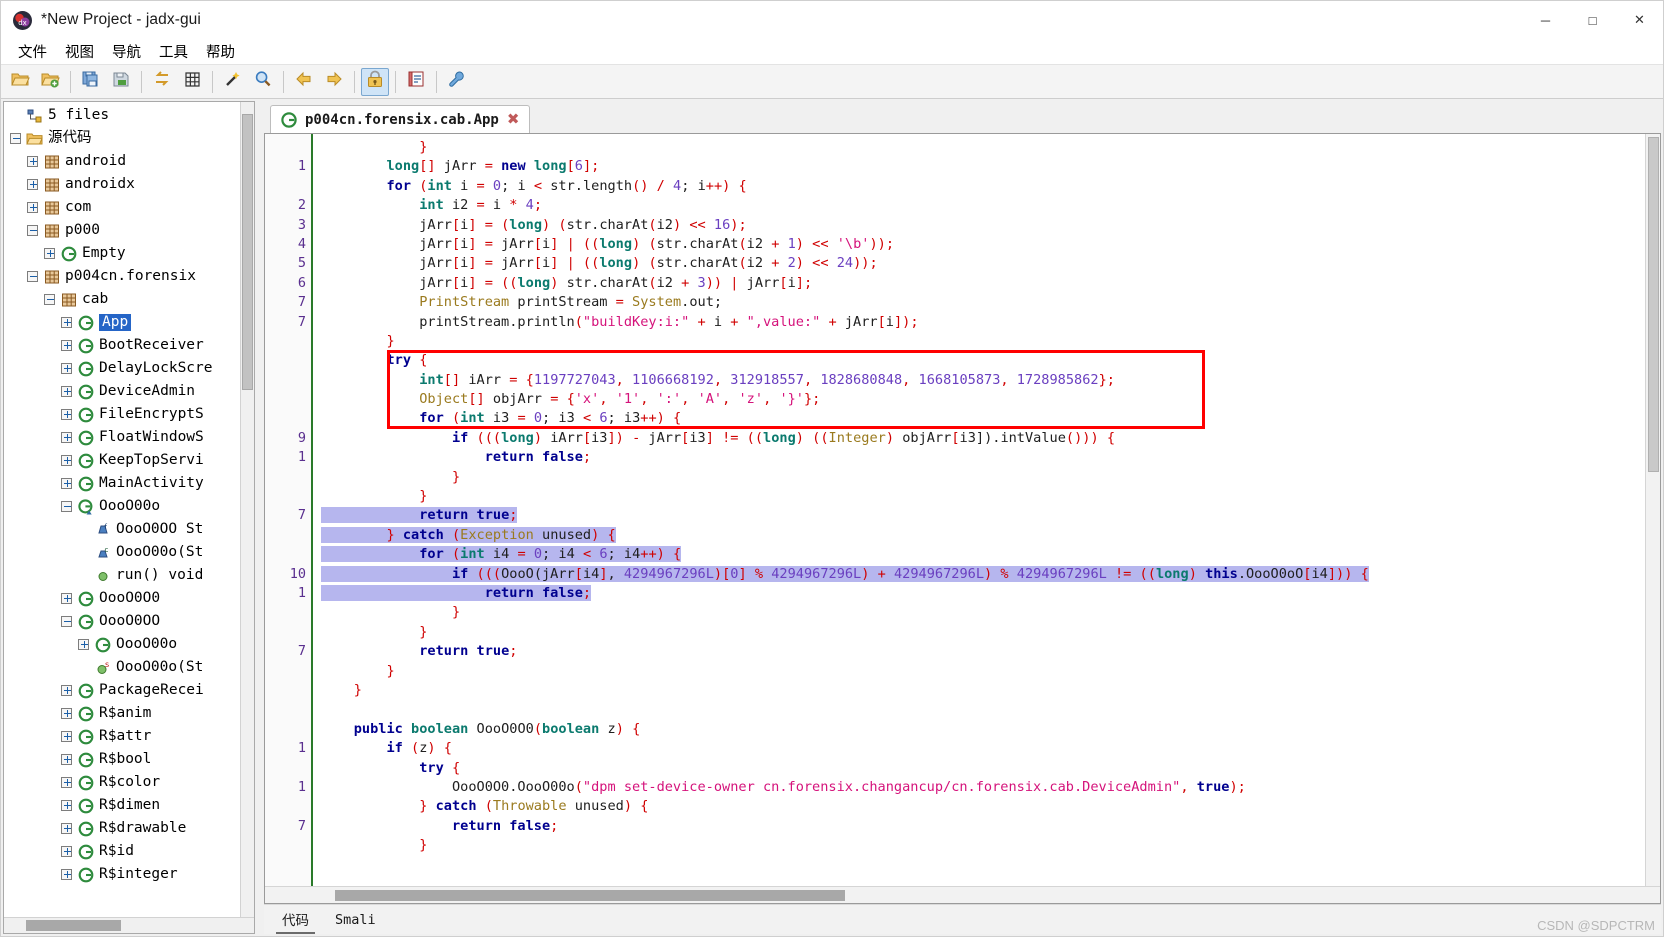 Image resolution: width=1664 pixels, height=937 pixels. I want to click on tree-node: OooO00o, so click(129, 644).